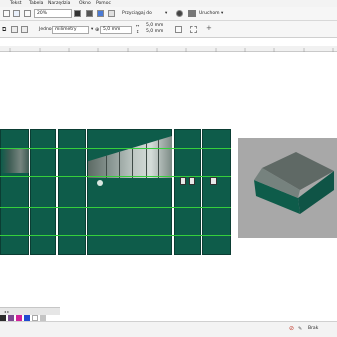 This screenshot has height=337, width=337. What do you see at coordinates (77, 13) in the screenshot?
I see `full-screen-icon` at bounding box center [77, 13].